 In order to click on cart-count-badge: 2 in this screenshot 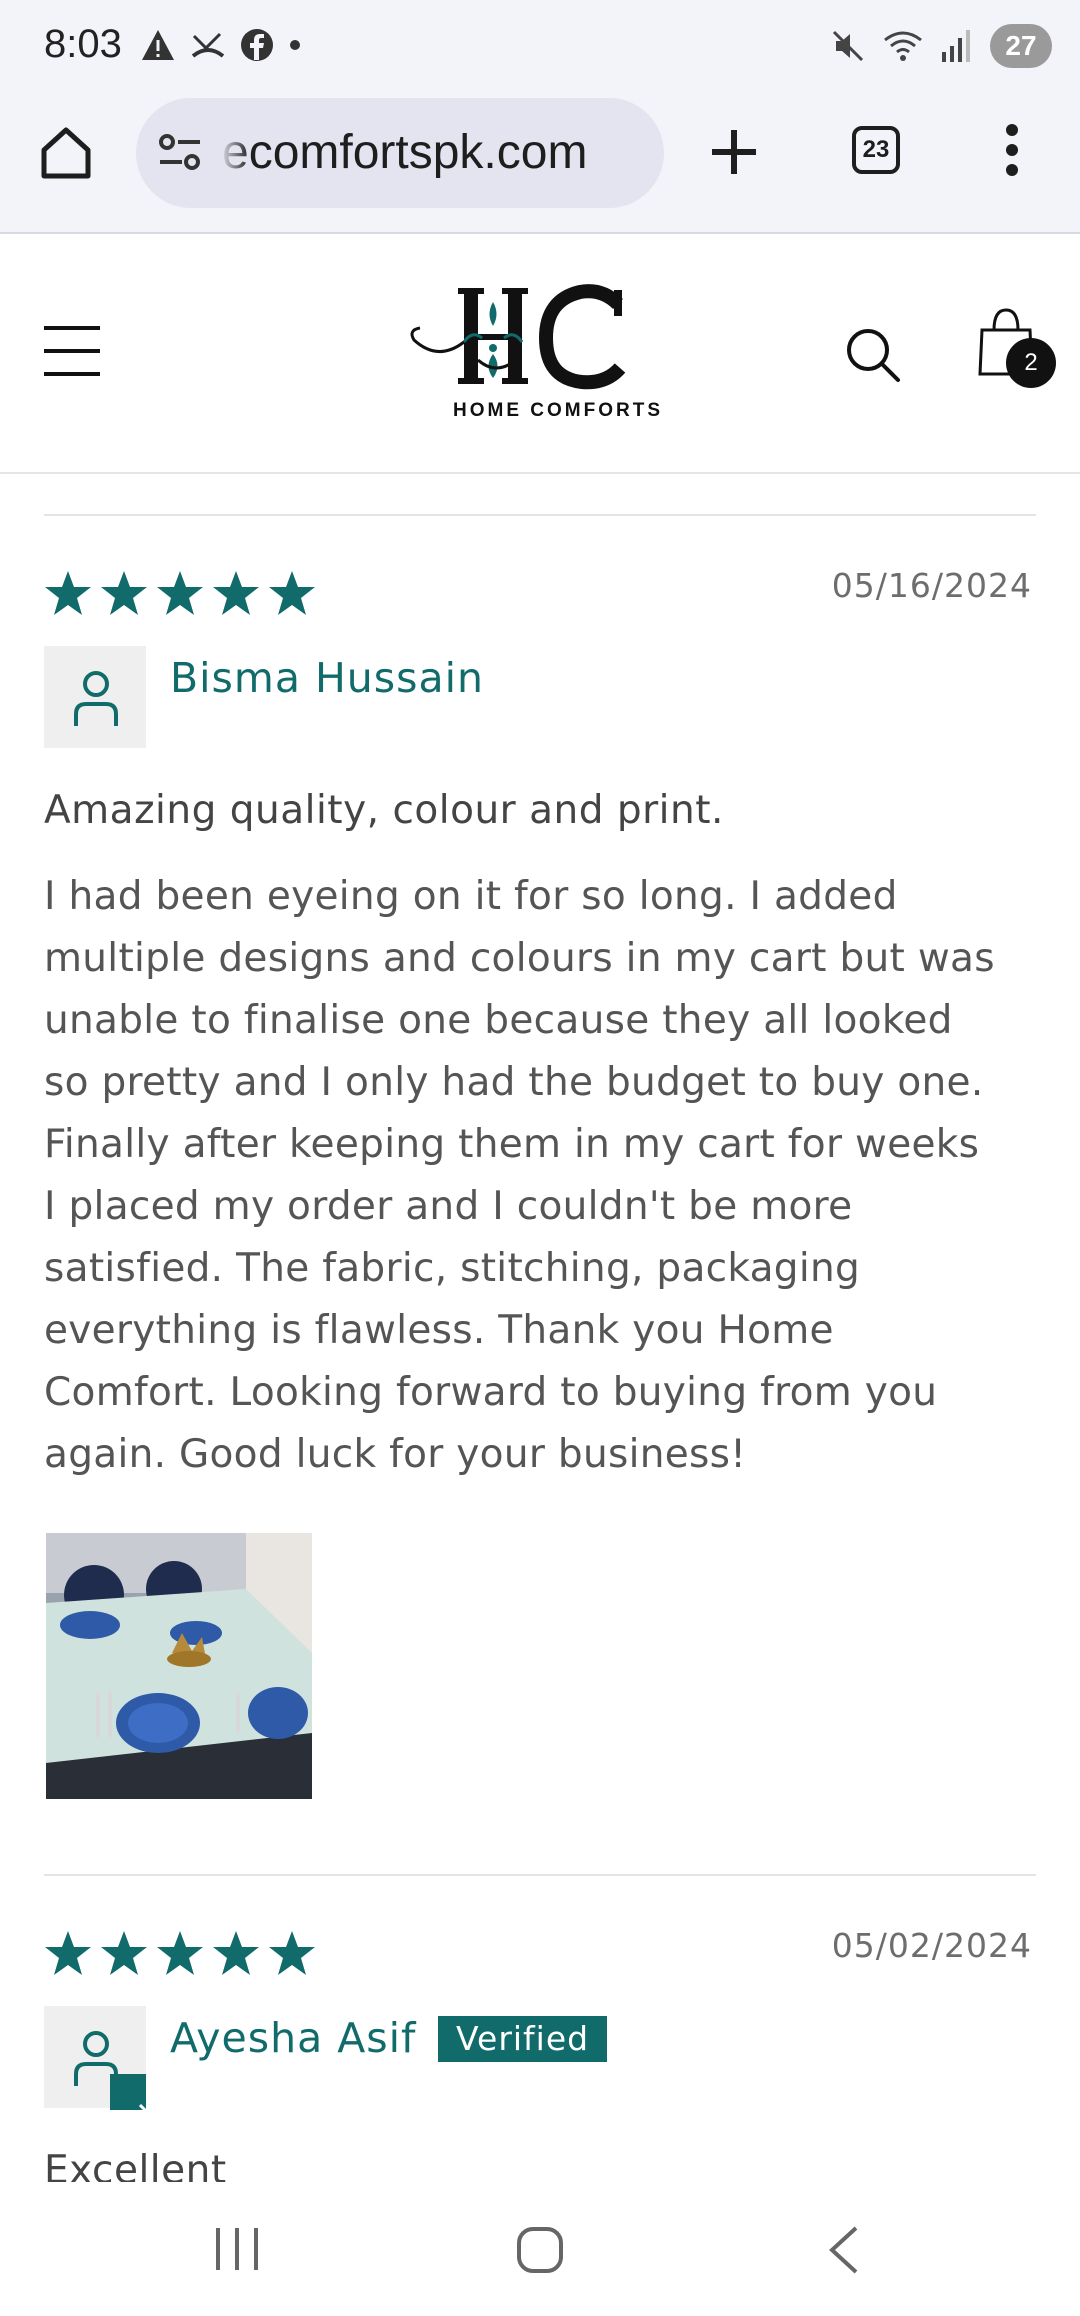, I will do `click(1031, 363)`.